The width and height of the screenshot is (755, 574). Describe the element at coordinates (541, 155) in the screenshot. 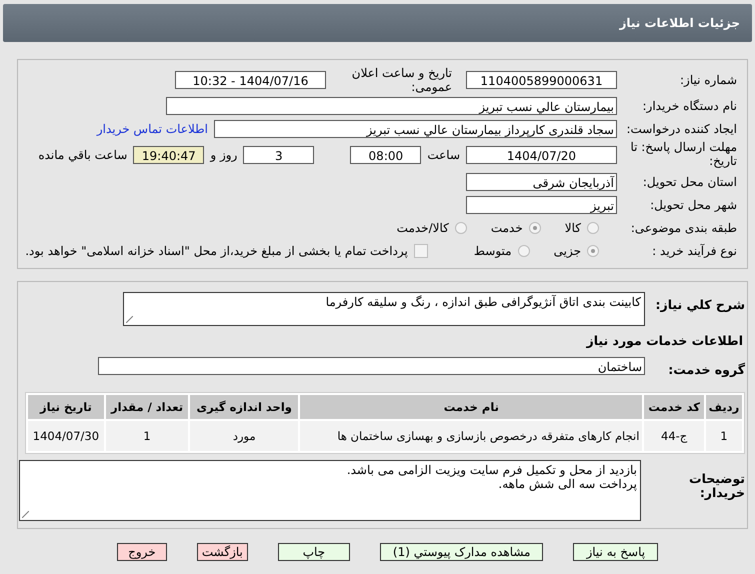

I see `deadline-date-field: 1404/07/20` at that location.